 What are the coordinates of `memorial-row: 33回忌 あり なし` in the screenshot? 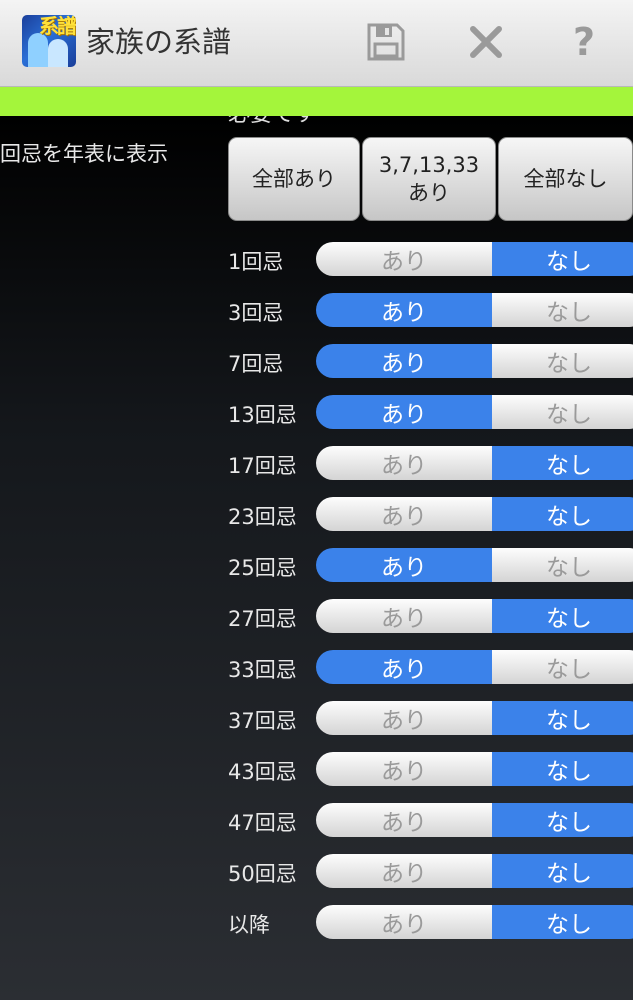 It's located at (316, 670).